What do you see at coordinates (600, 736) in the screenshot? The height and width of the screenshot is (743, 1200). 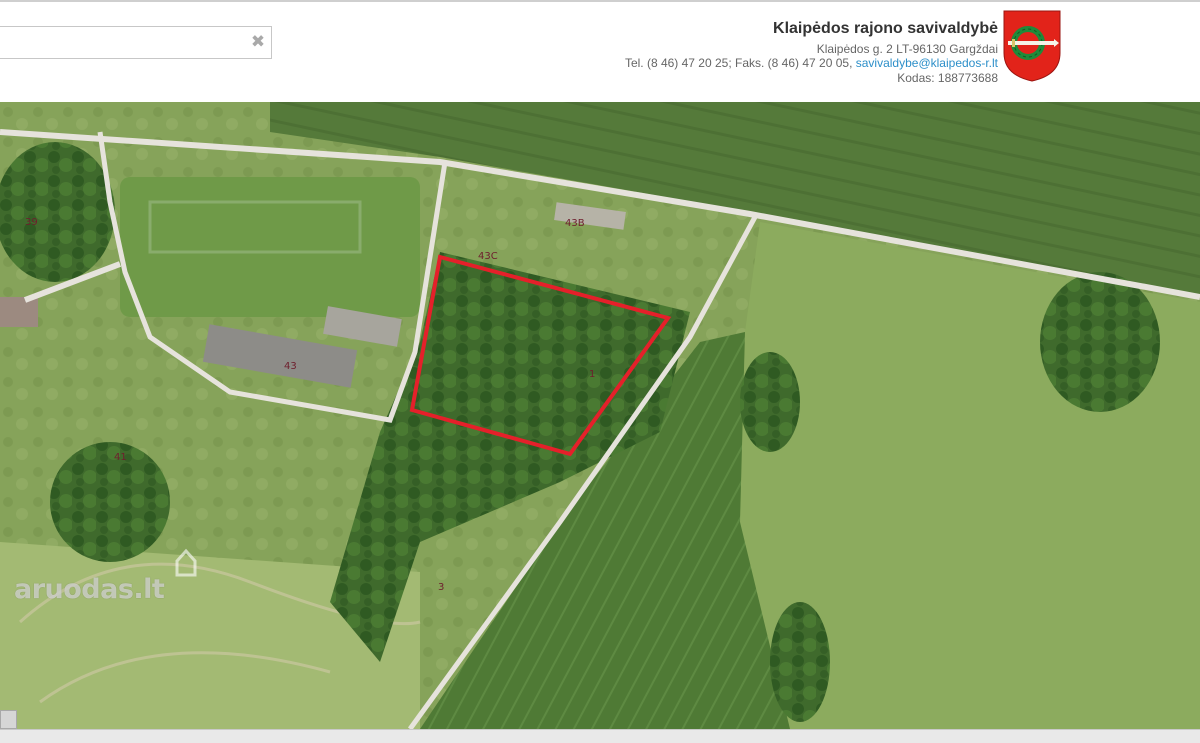 I see `bottom-bar` at bounding box center [600, 736].